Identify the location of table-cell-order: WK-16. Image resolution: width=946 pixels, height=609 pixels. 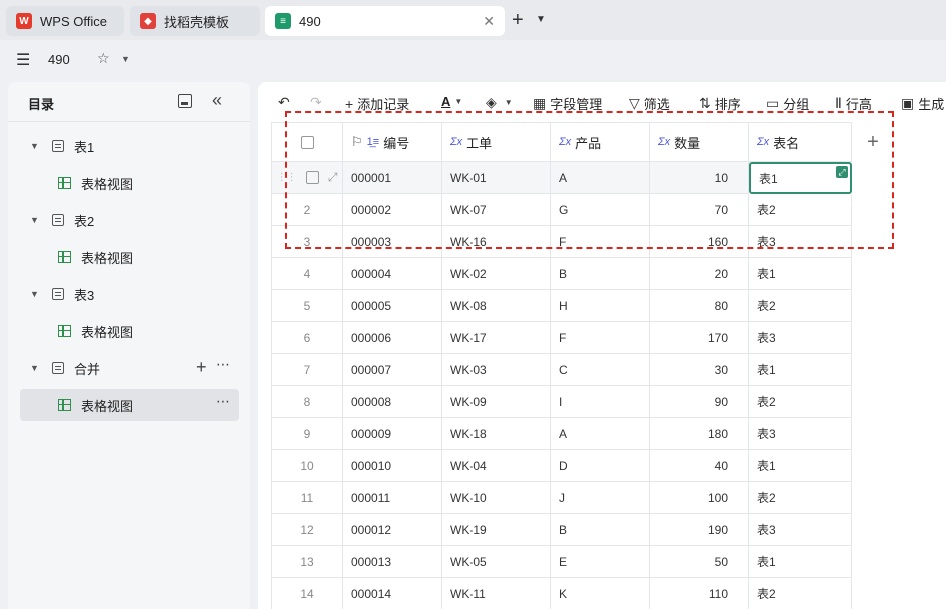
(496, 242).